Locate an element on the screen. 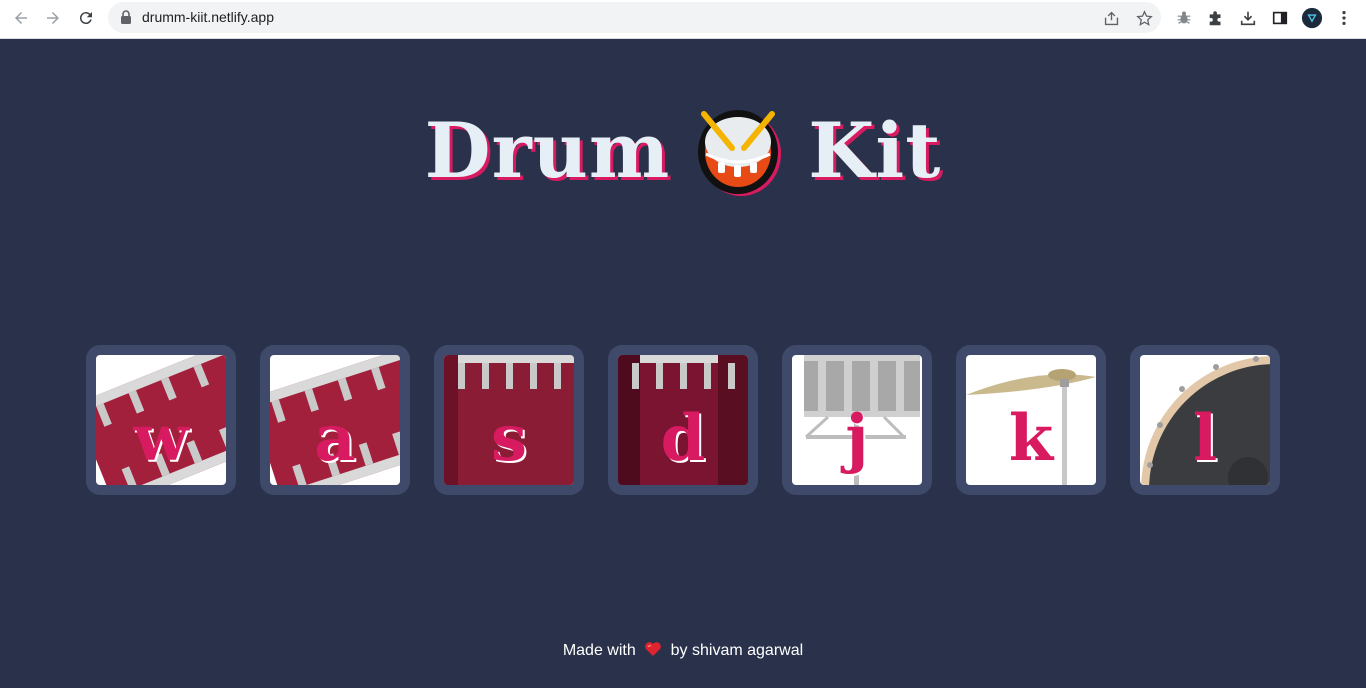 This screenshot has width=1366, height=688. tom-drum-image: w is located at coordinates (161, 420).